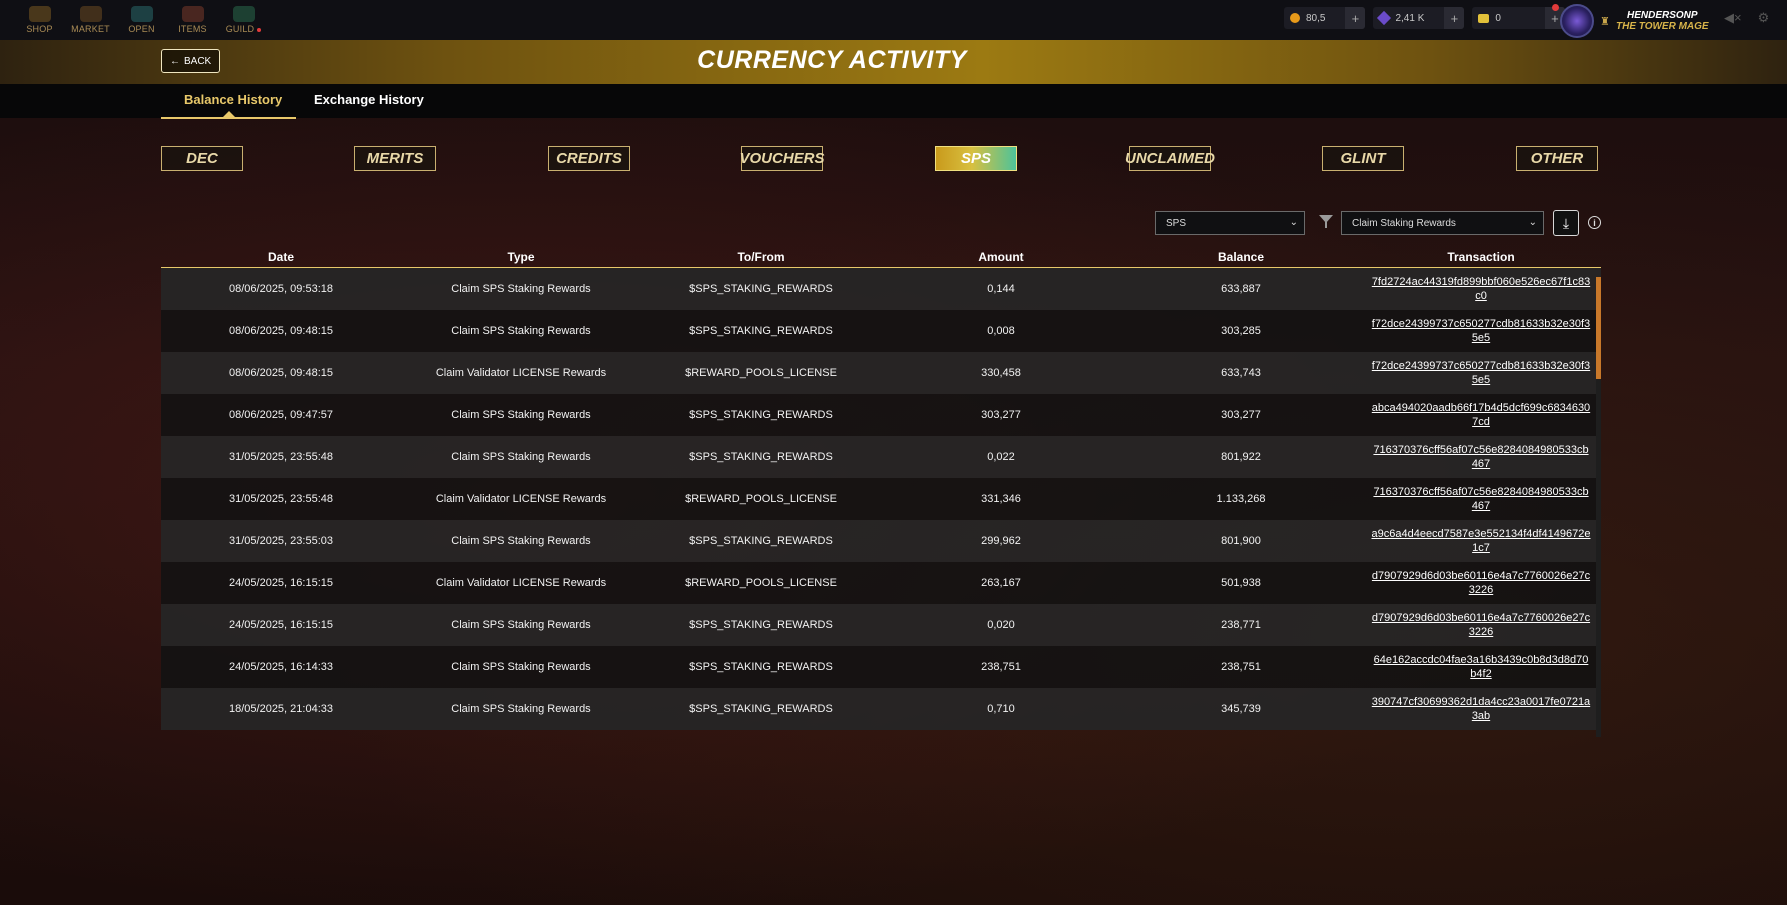 This screenshot has height=905, width=1787. I want to click on cell-date: 31/05/2025, 23:55:48, so click(281, 457).